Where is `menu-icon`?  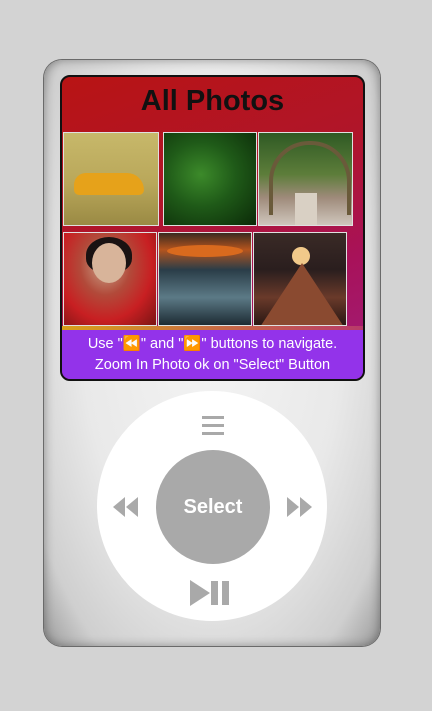 menu-icon is located at coordinates (213, 428).